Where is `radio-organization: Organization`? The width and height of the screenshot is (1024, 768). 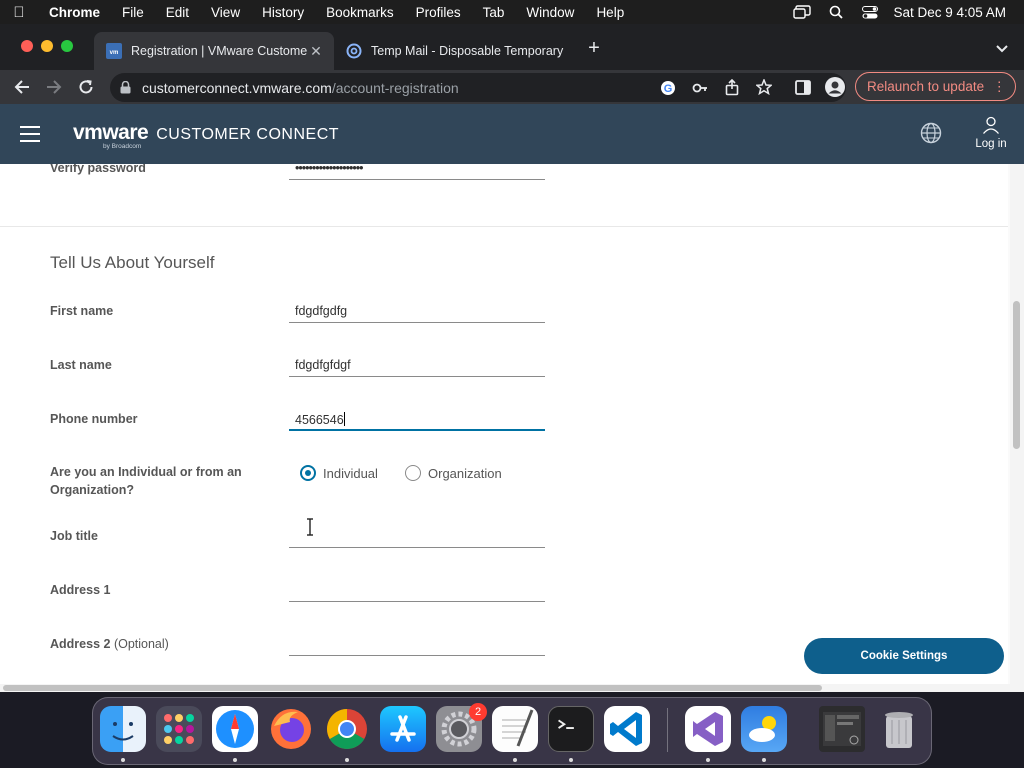 radio-organization: Organization is located at coordinates (453, 473).